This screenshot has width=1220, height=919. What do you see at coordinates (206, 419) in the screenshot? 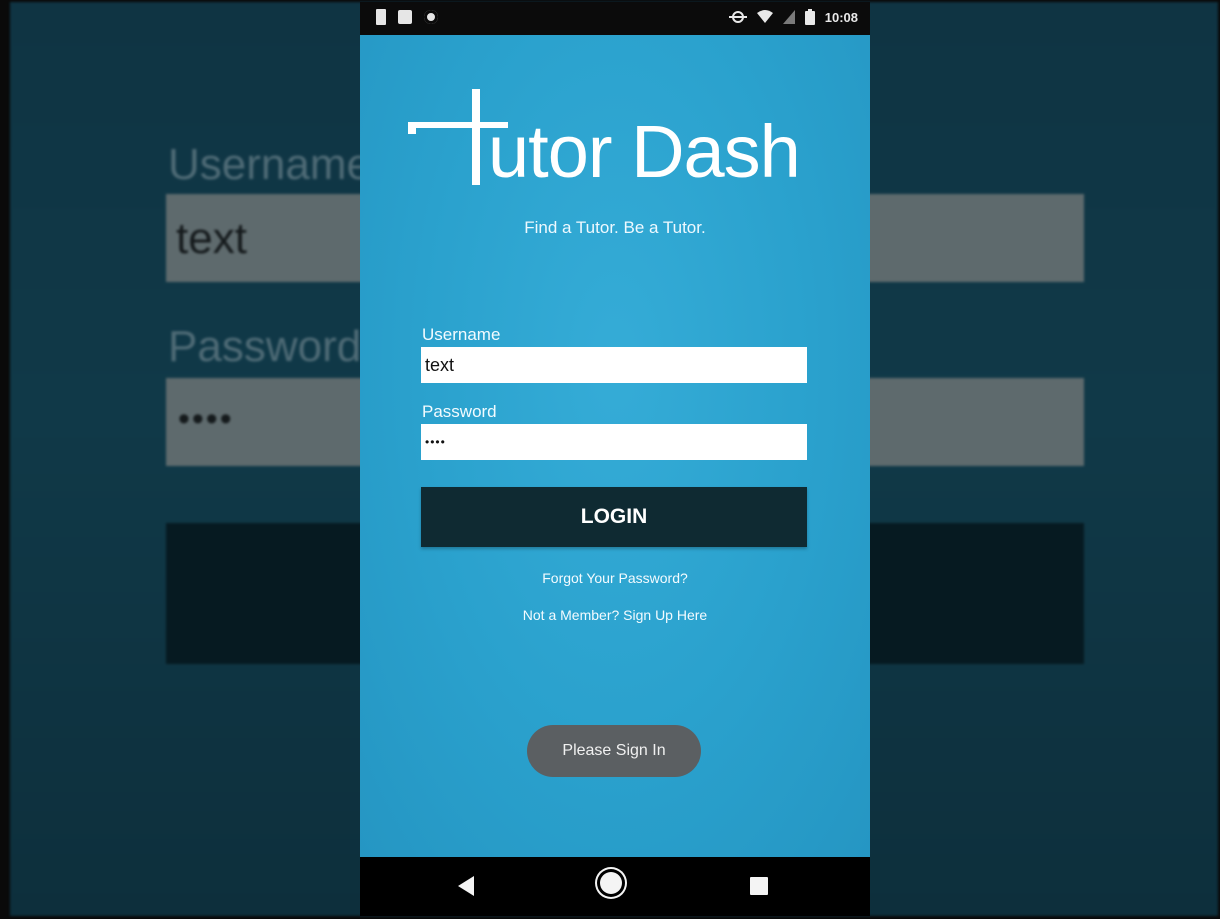
I see `bg-password-value: ••••` at bounding box center [206, 419].